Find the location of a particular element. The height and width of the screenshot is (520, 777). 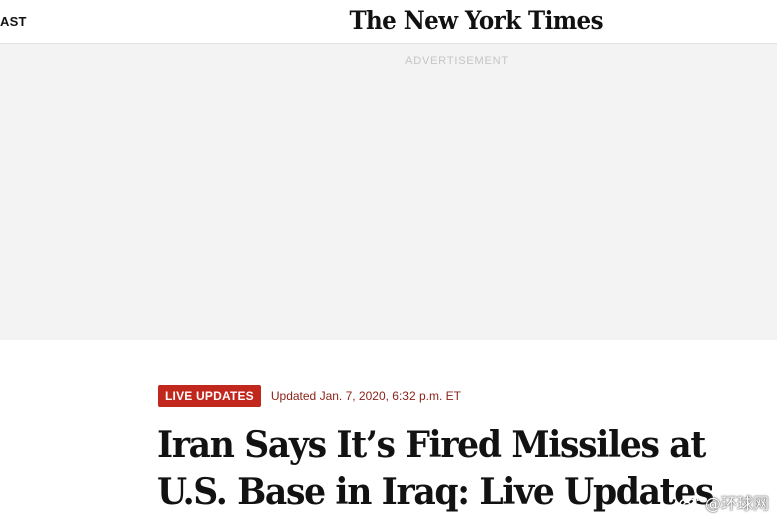

advertisement-label: ADVERTISEMENT is located at coordinates (457, 61).